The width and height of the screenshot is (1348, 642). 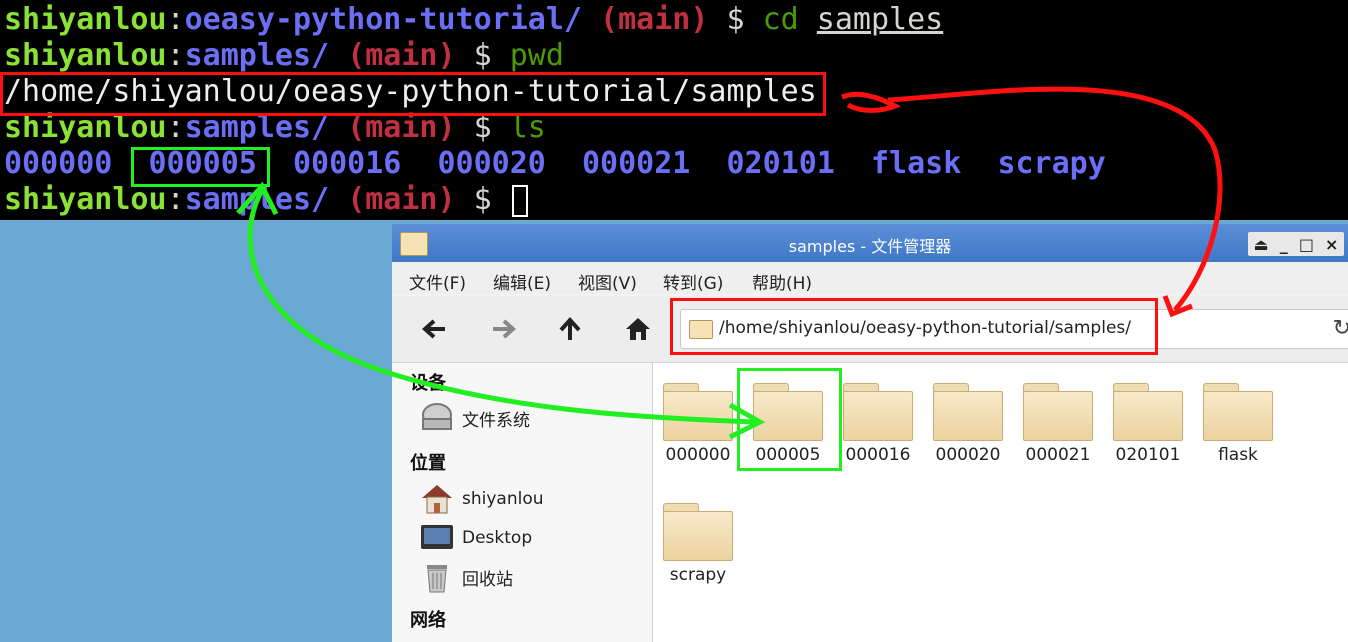 What do you see at coordinates (968, 455) in the screenshot?
I see `folder-name: 000020` at bounding box center [968, 455].